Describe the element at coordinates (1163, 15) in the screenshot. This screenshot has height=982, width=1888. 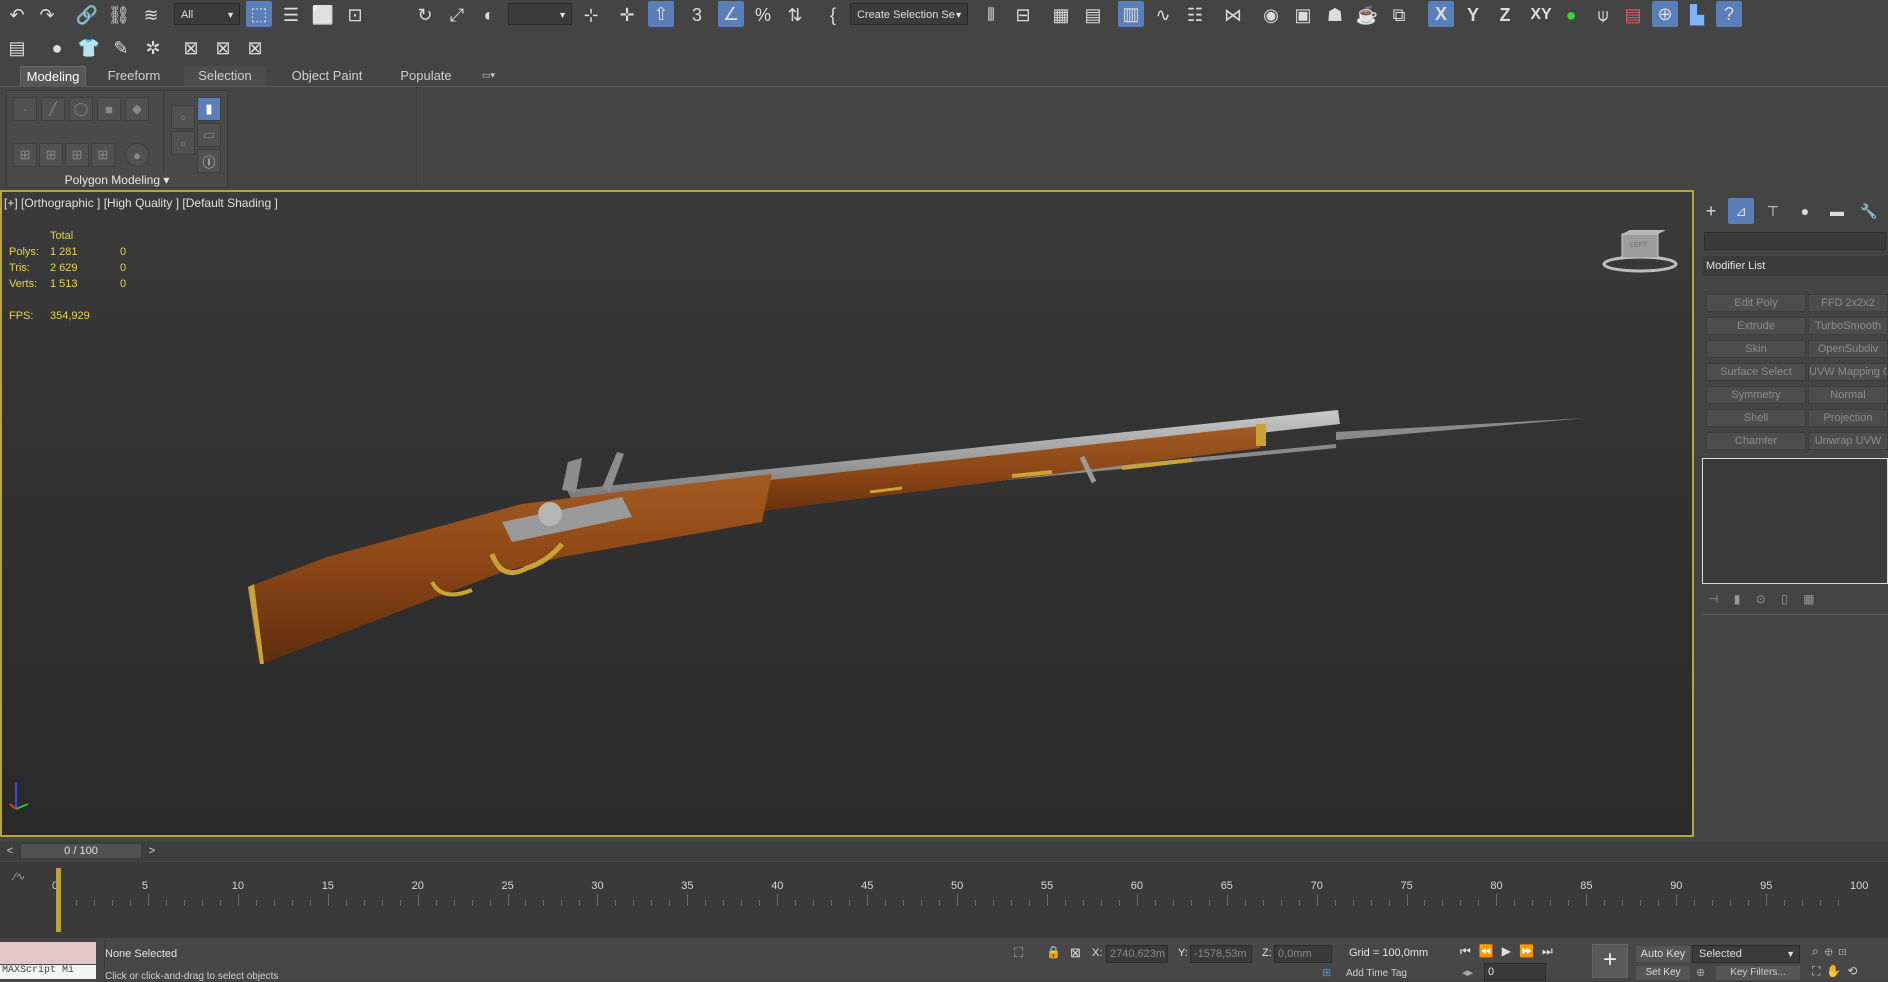
I see `curve-editor-icon: ∿` at that location.